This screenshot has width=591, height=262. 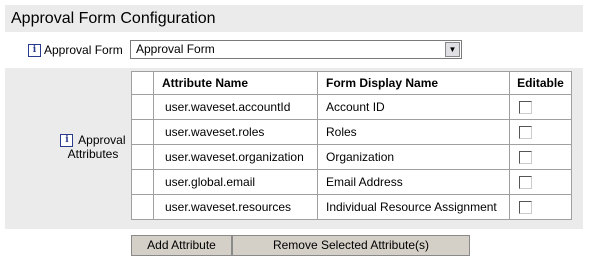 What do you see at coordinates (181, 245) in the screenshot?
I see `add-attribute-button: Add Attribute` at bounding box center [181, 245].